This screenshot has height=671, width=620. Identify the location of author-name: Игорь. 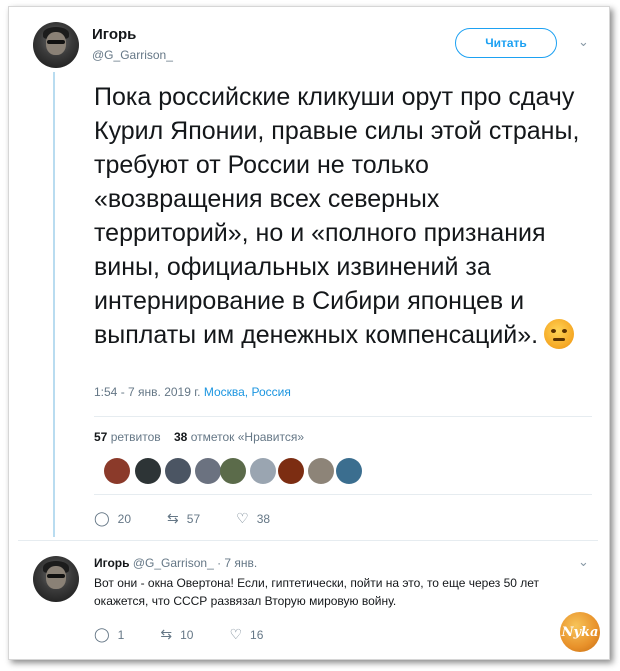
(114, 34).